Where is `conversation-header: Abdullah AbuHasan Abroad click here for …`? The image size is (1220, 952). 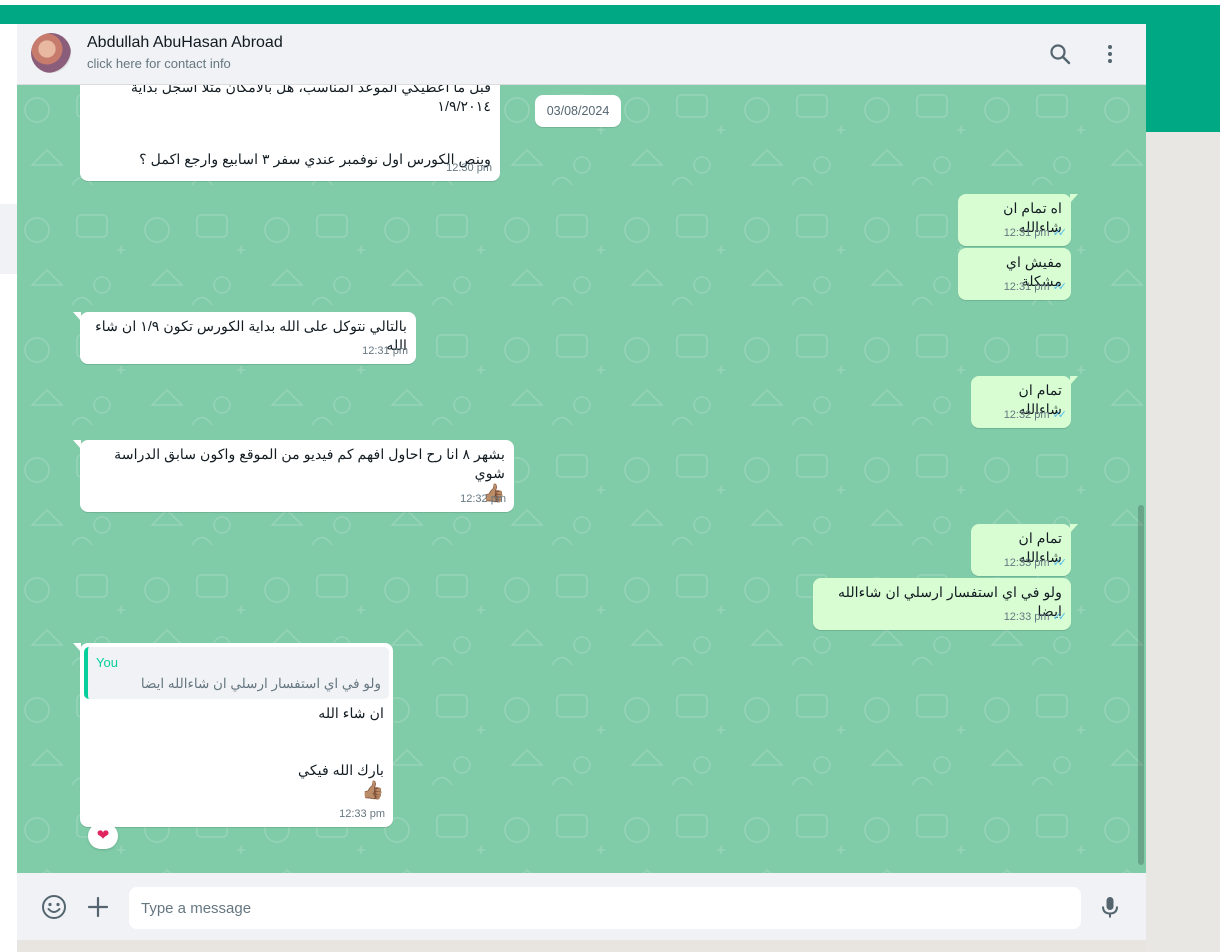
conversation-header: Abdullah AbuHasan Abroad click here for … is located at coordinates (581, 54).